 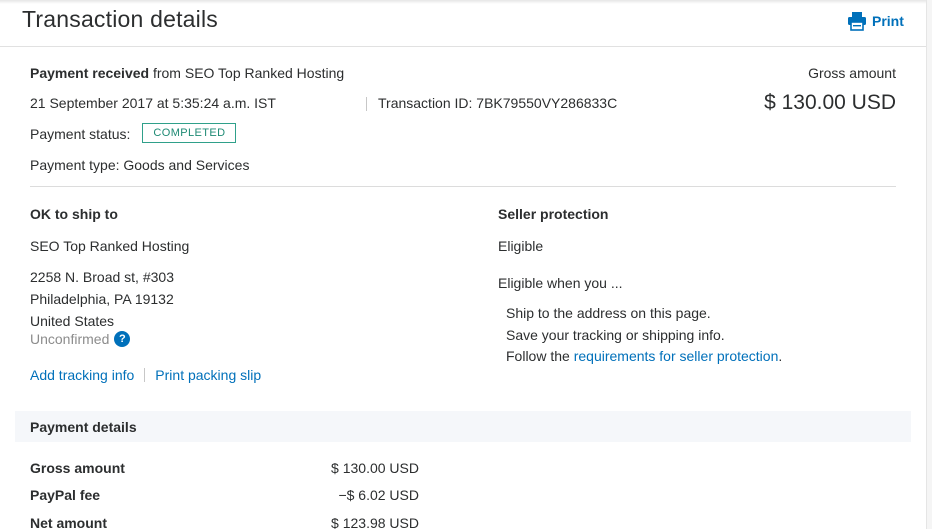 What do you see at coordinates (140, 165) in the screenshot?
I see `payment-type: Payment type: Goods and Services` at bounding box center [140, 165].